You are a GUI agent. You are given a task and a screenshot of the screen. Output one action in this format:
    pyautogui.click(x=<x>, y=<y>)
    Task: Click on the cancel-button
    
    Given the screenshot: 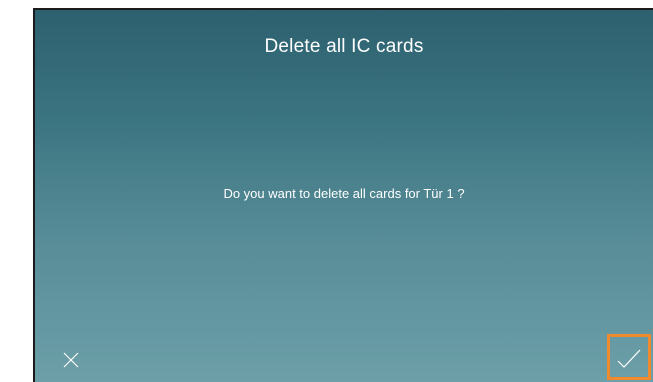 What is the action you would take?
    pyautogui.click(x=70, y=359)
    